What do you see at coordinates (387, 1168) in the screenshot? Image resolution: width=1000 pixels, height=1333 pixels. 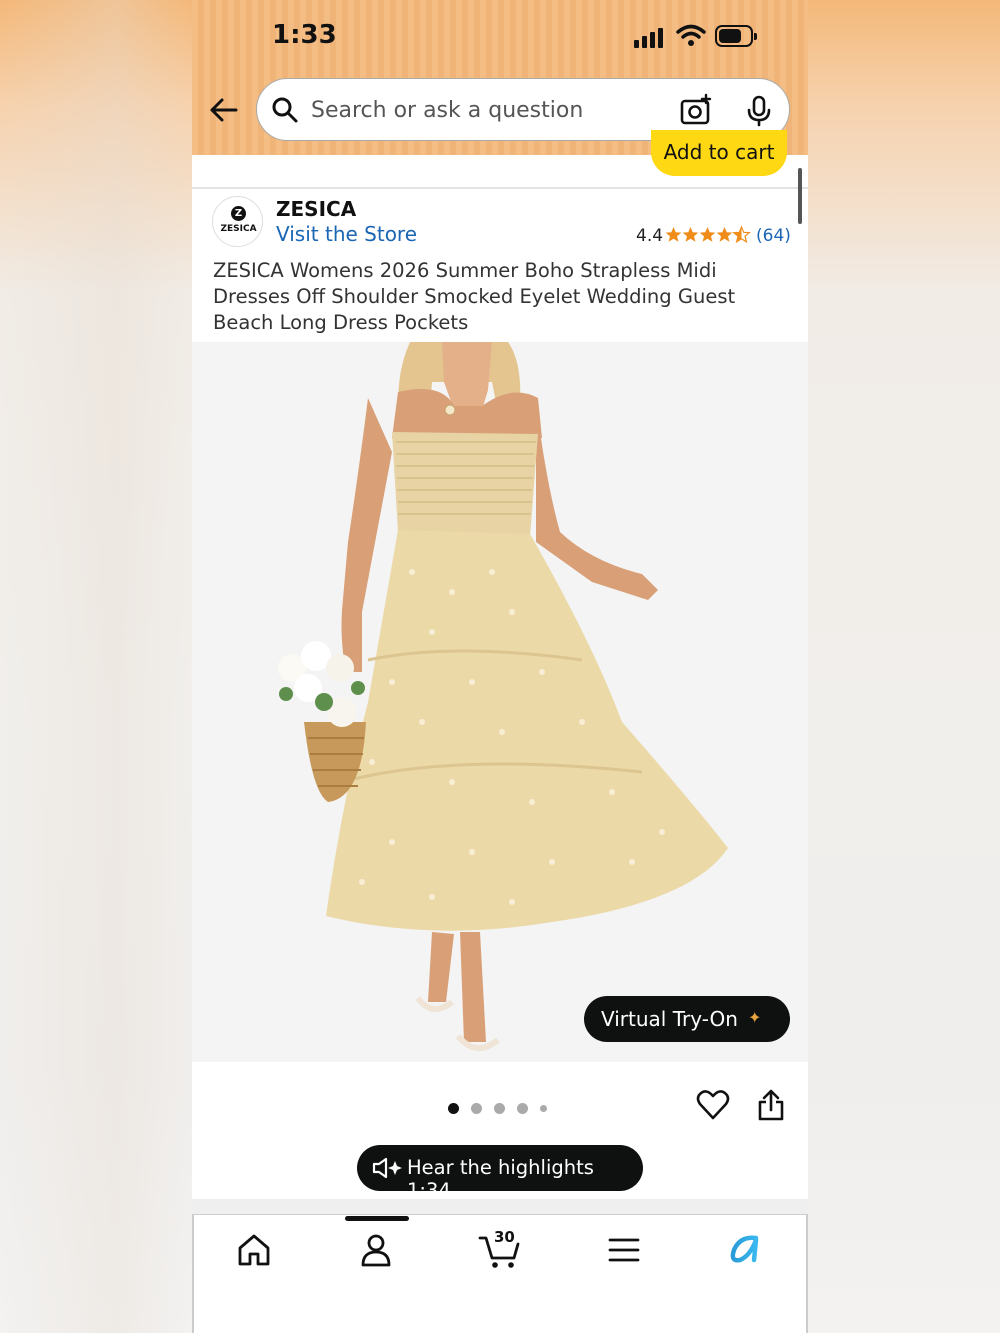 I see `audio-sparkle-icon` at bounding box center [387, 1168].